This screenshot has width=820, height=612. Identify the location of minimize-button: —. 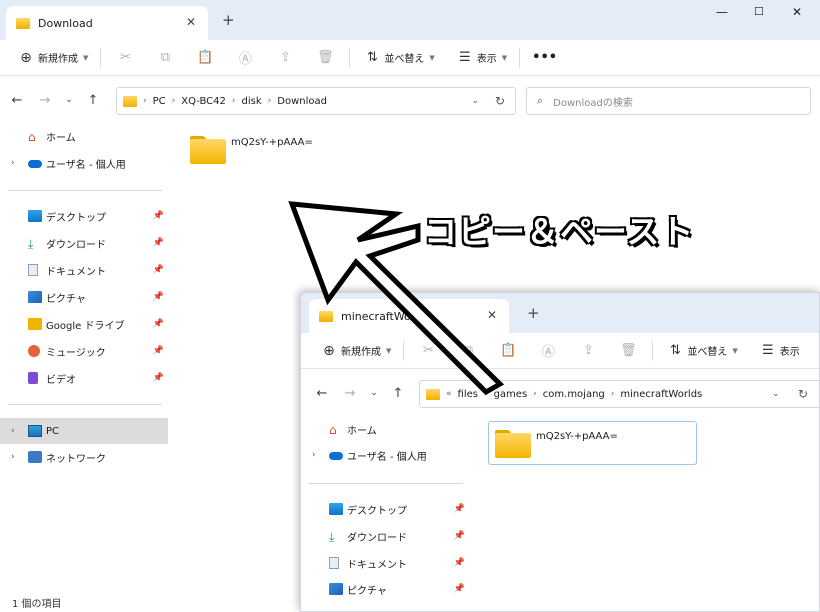
(722, 12).